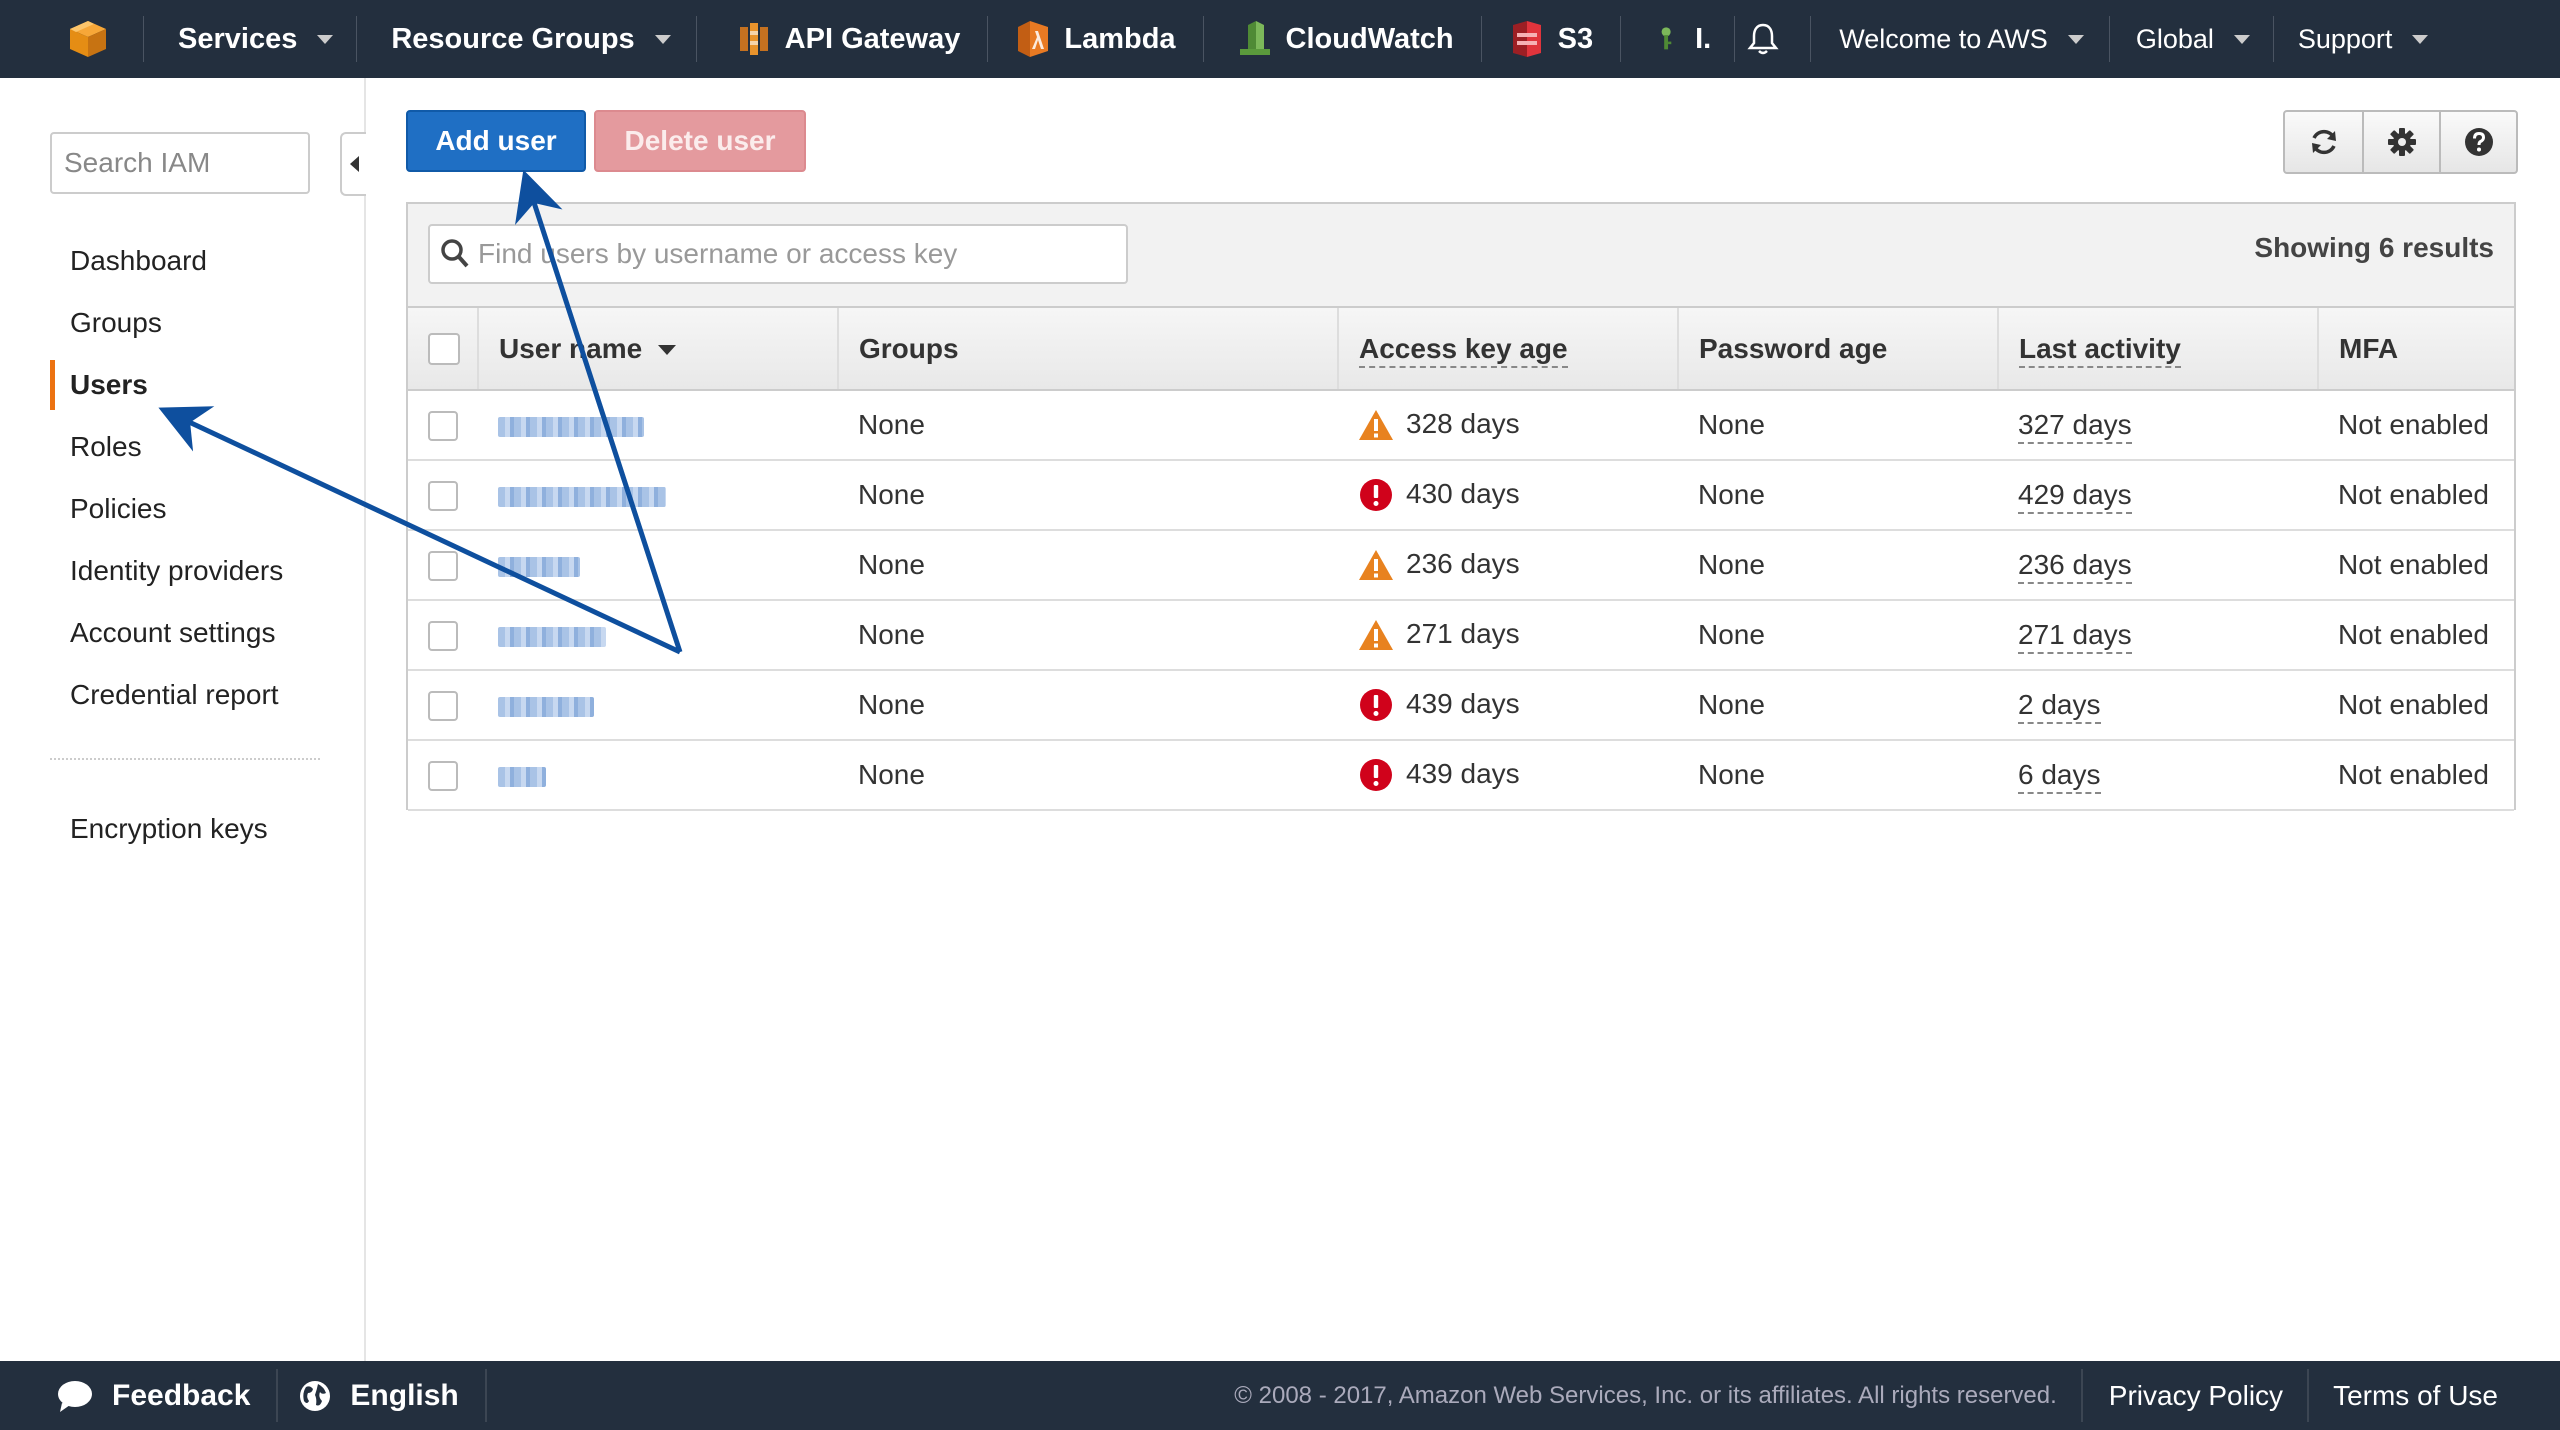 This screenshot has width=2560, height=1430. What do you see at coordinates (2477, 142) in the screenshot?
I see `help-button` at bounding box center [2477, 142].